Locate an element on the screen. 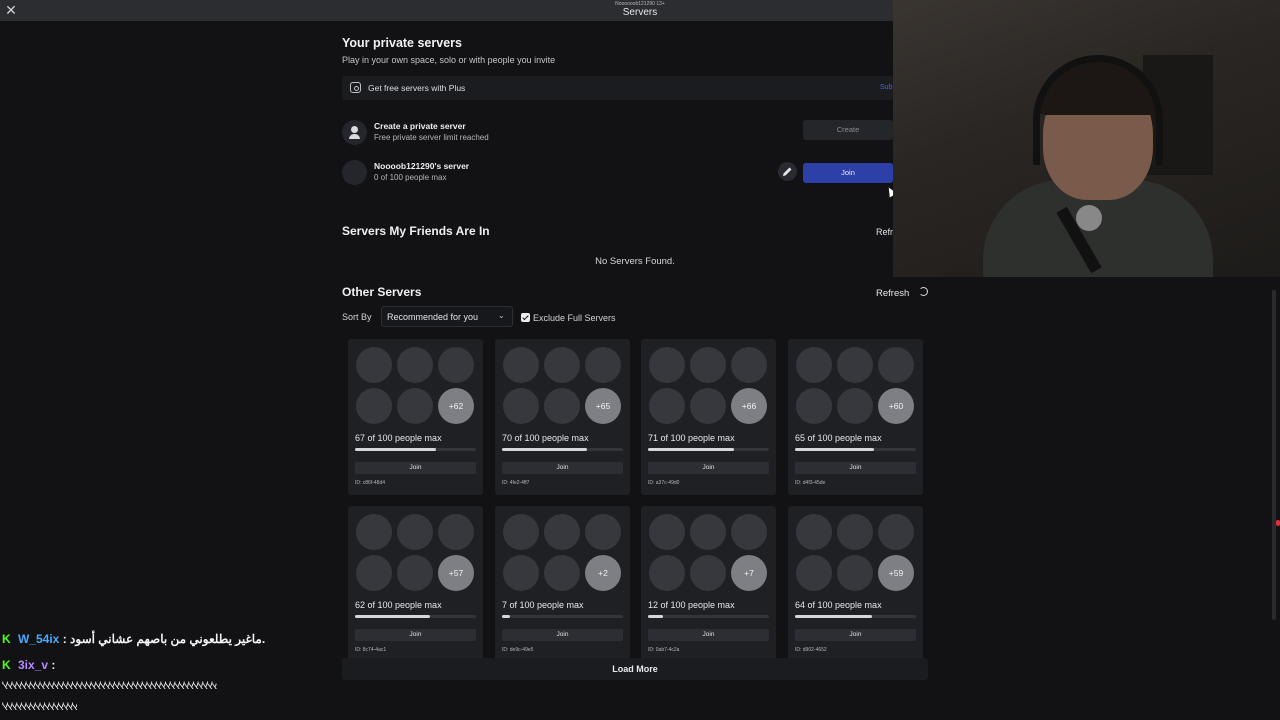  chat-text: : ماغير يطلعوني من باصهم عشاني أسود. is located at coordinates (162, 639).